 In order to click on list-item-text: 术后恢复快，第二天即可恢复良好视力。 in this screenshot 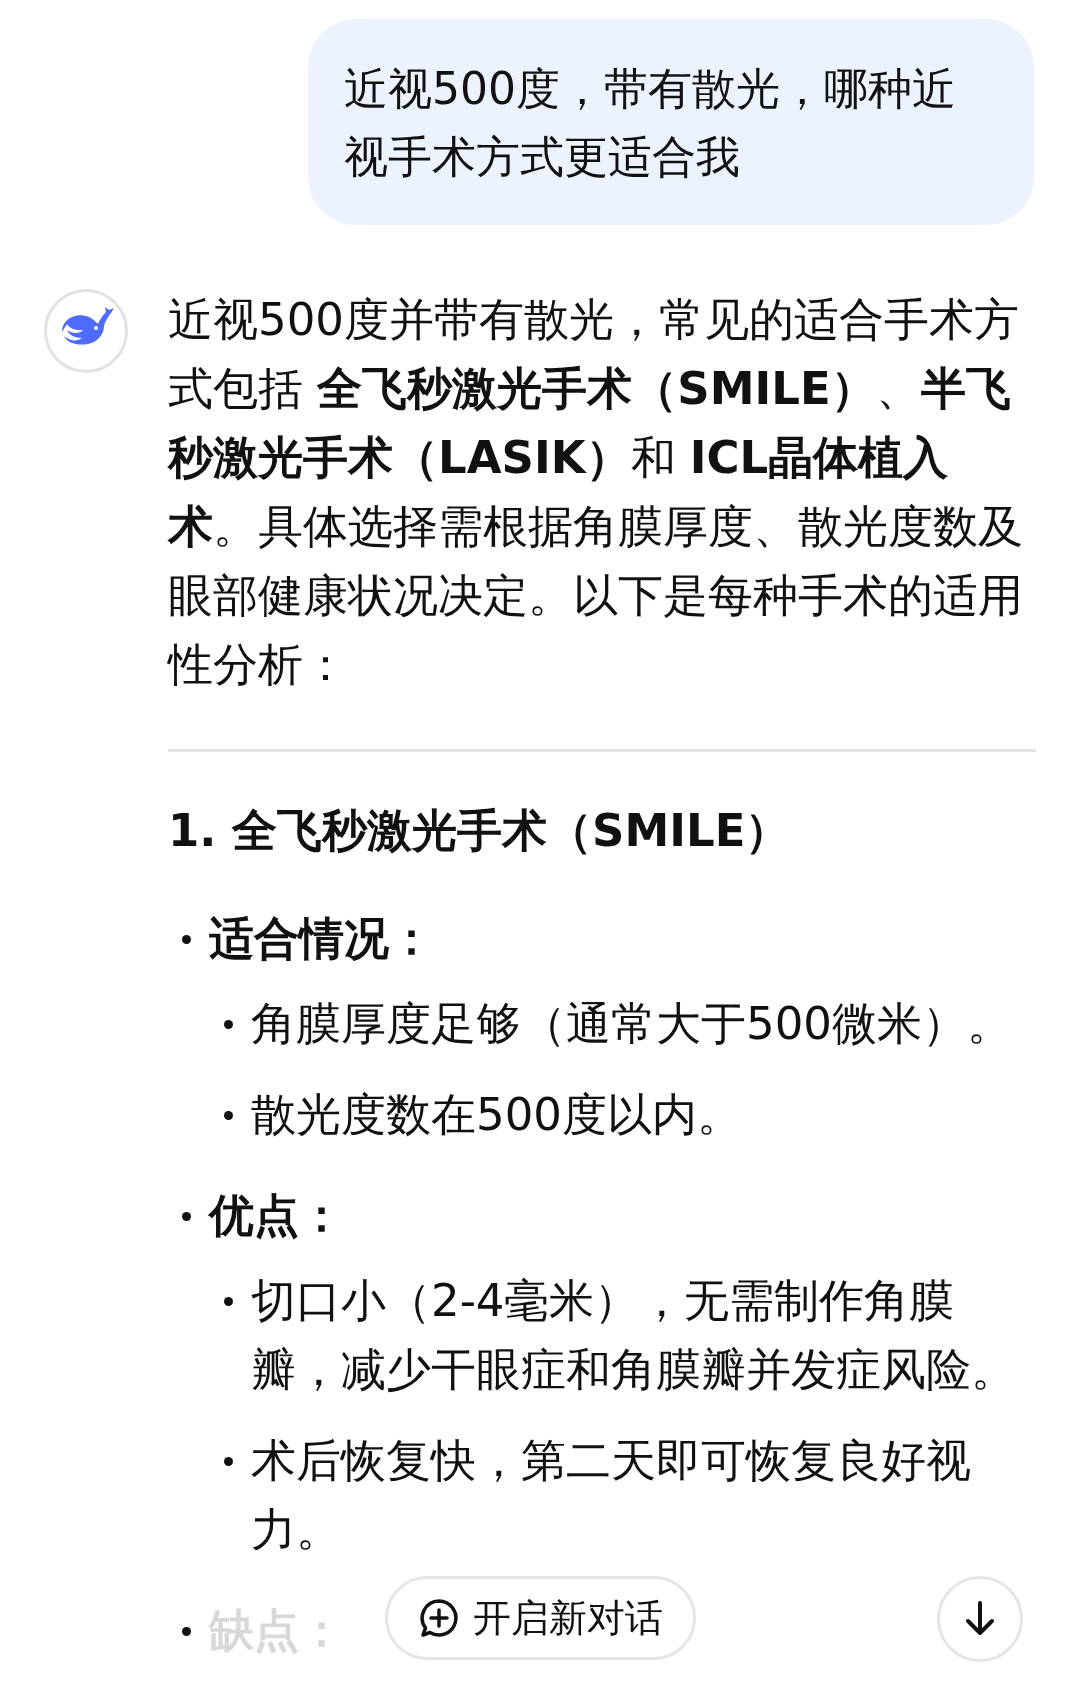, I will do `click(611, 1495)`.